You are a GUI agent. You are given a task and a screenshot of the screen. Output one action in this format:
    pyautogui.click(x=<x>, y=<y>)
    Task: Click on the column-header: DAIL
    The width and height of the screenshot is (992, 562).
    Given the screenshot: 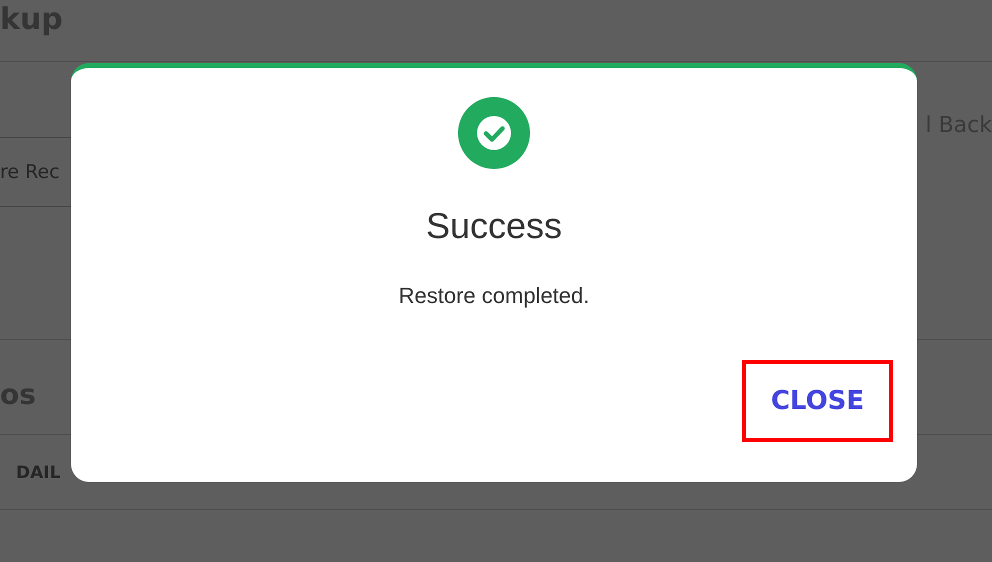 What is the action you would take?
    pyautogui.click(x=38, y=473)
    